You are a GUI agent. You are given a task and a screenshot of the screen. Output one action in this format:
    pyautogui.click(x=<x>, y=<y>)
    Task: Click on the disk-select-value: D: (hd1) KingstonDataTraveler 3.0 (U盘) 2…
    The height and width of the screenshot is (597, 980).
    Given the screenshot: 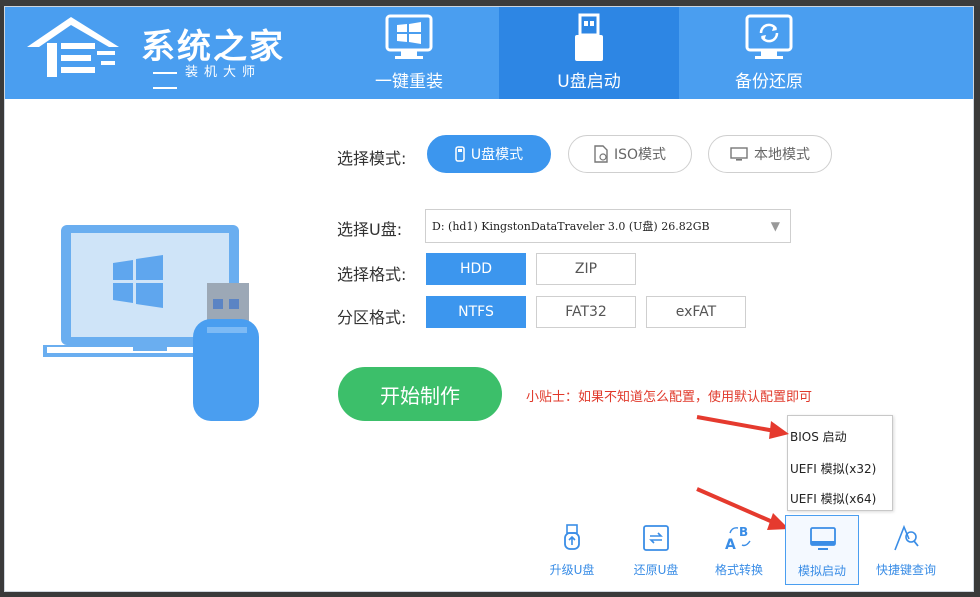 What is the action you would take?
    pyautogui.click(x=571, y=226)
    